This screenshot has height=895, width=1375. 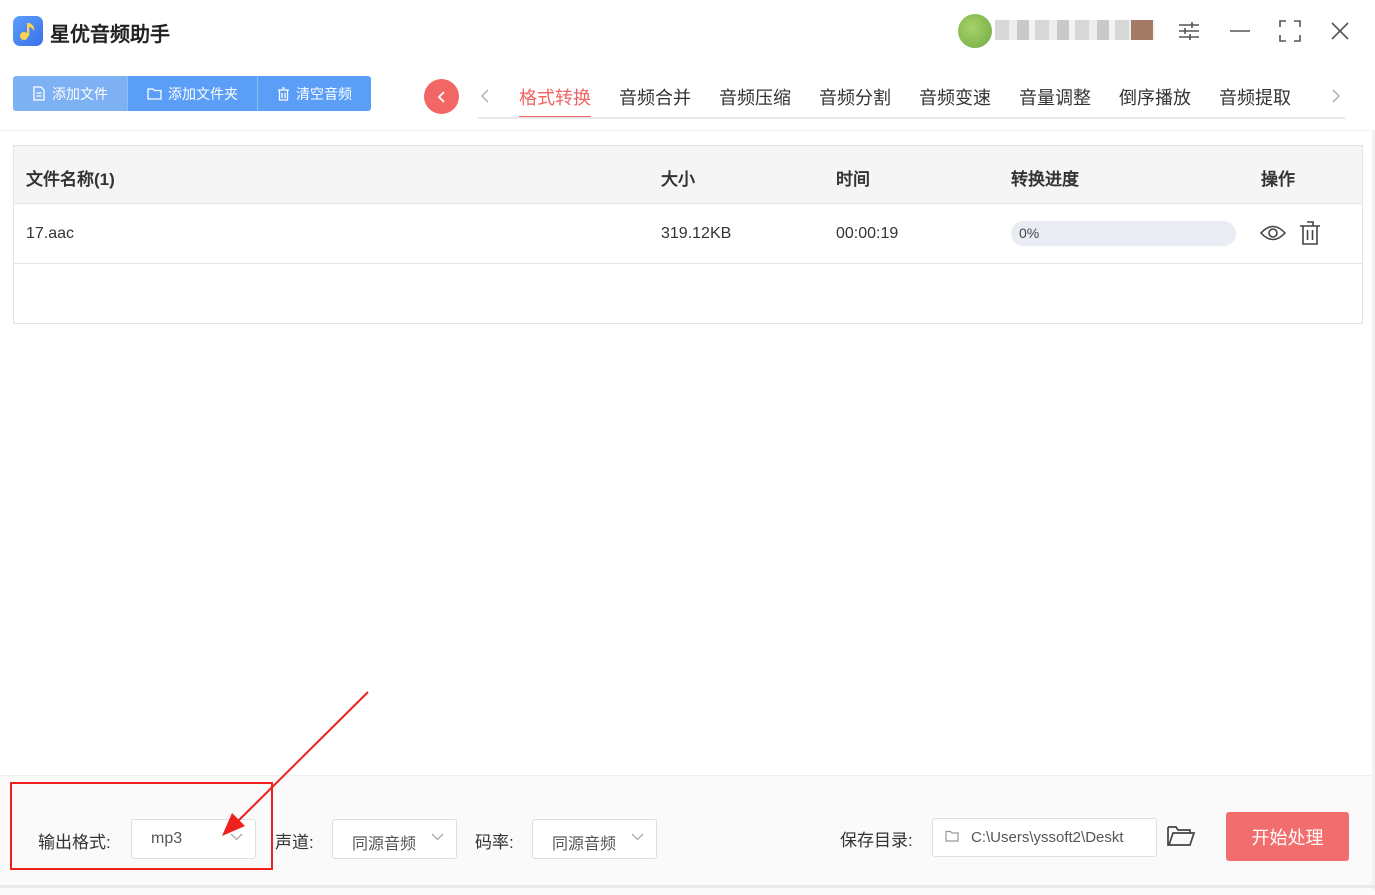 What do you see at coordinates (1047, 837) in the screenshot?
I see `save-path-value: C:\Users\yssoft2\Deskt` at bounding box center [1047, 837].